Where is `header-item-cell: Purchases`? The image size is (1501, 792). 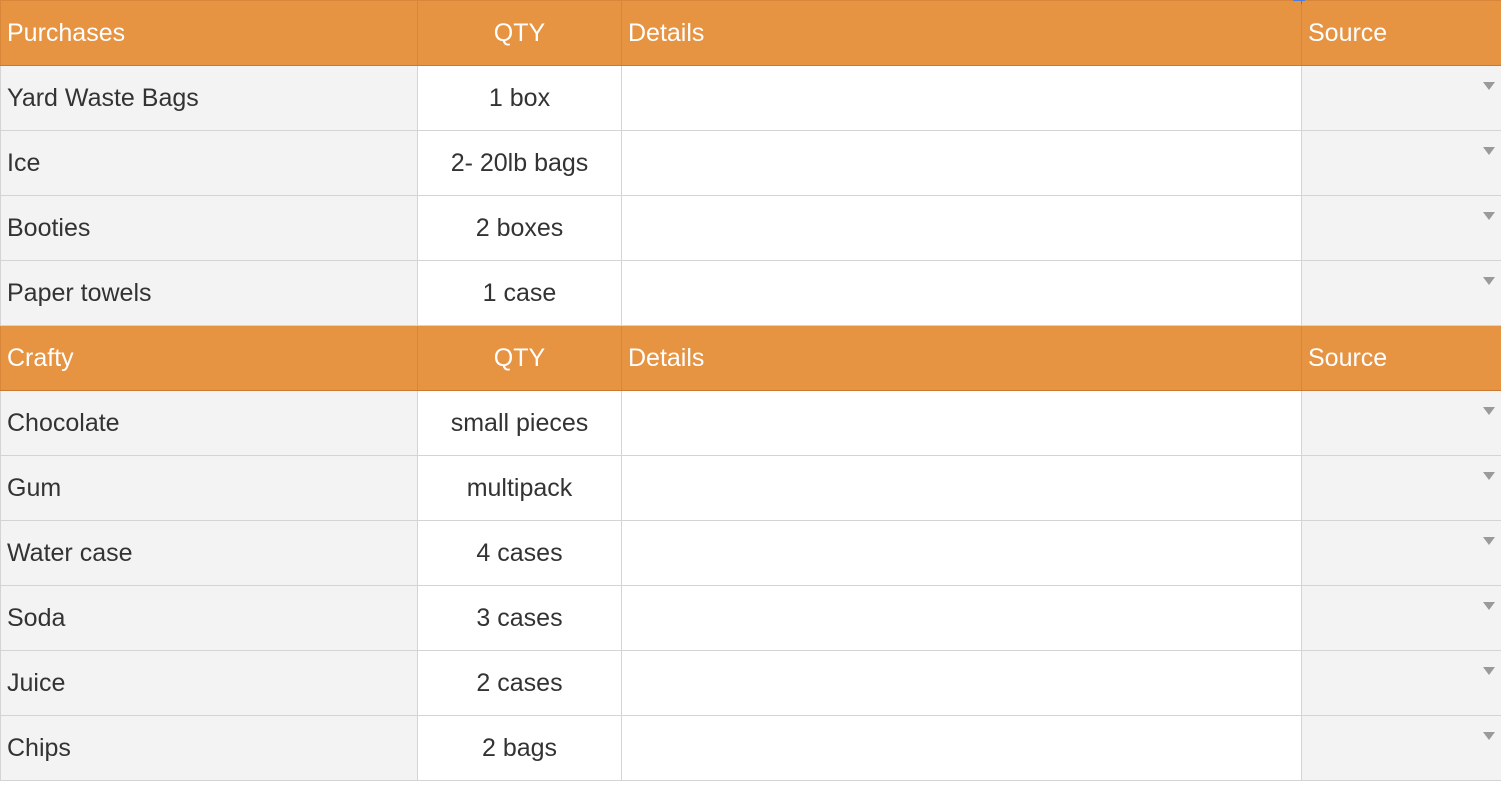
header-item-cell: Purchases is located at coordinates (209, 33).